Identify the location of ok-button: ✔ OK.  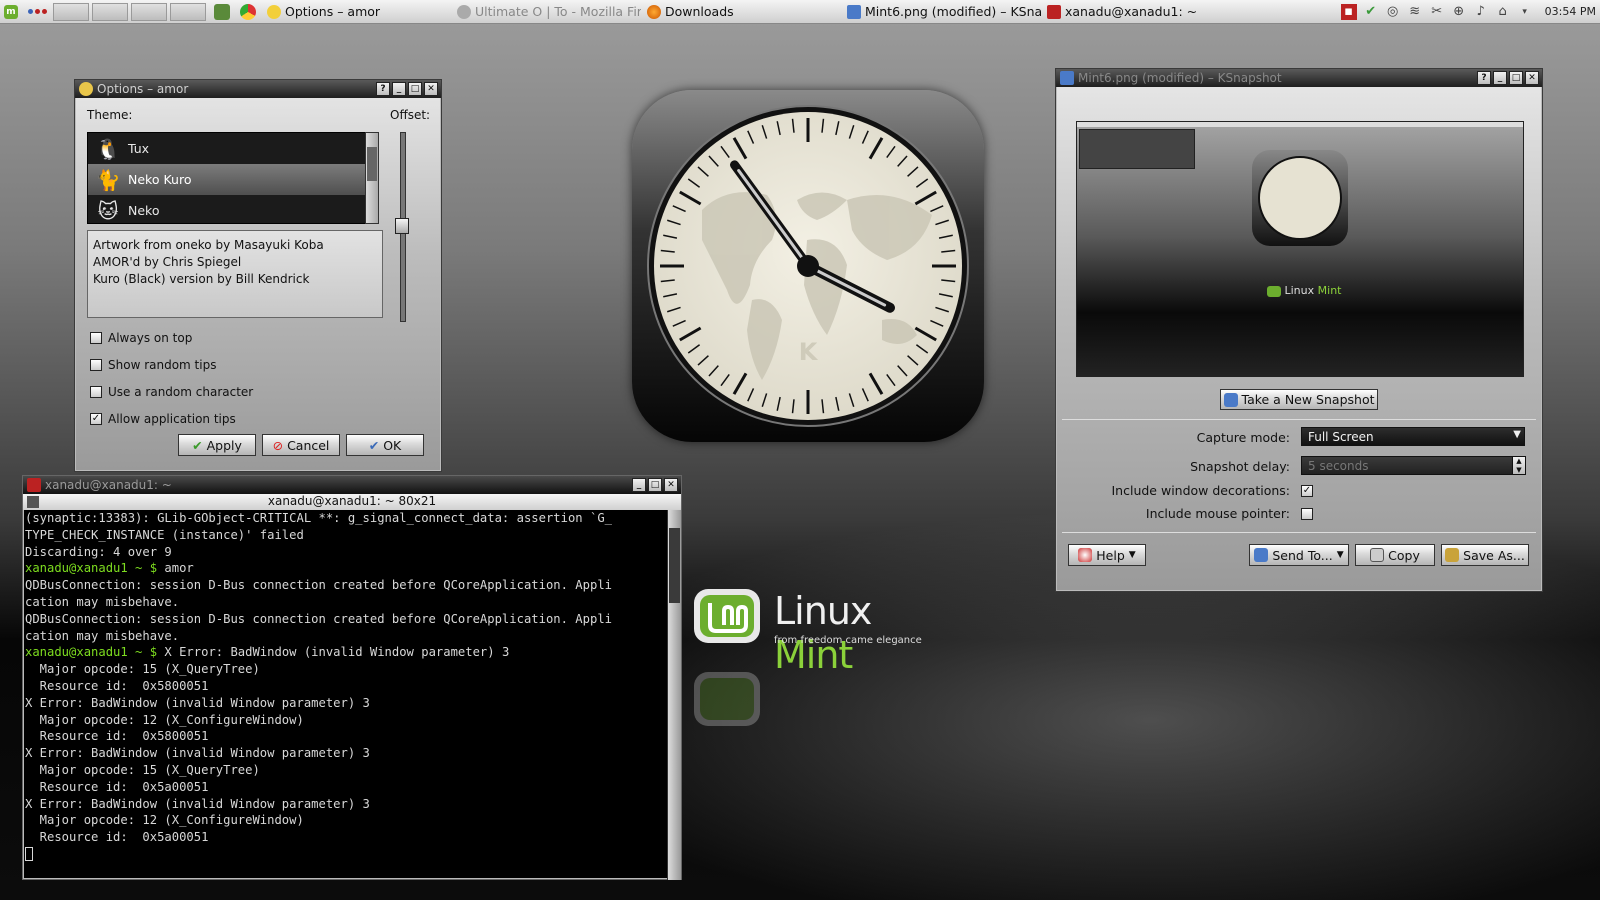
(385, 445).